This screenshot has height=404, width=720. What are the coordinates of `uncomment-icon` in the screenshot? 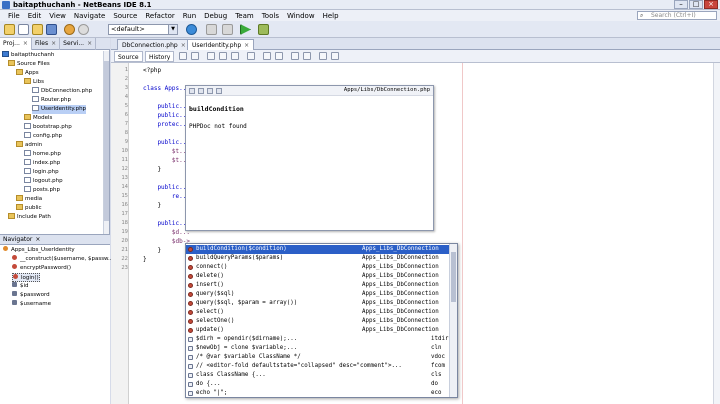 It's located at (335, 56).